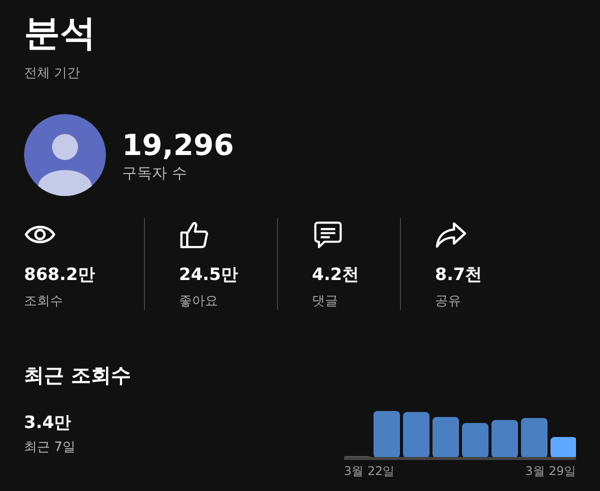 The height and width of the screenshot is (491, 600). What do you see at coordinates (78, 375) in the screenshot?
I see `section-title: 최근 조회수` at bounding box center [78, 375].